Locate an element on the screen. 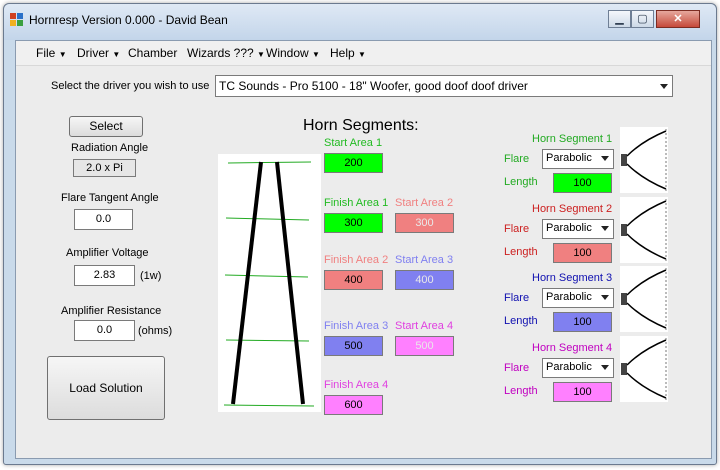  area-value: 600 is located at coordinates (353, 405).